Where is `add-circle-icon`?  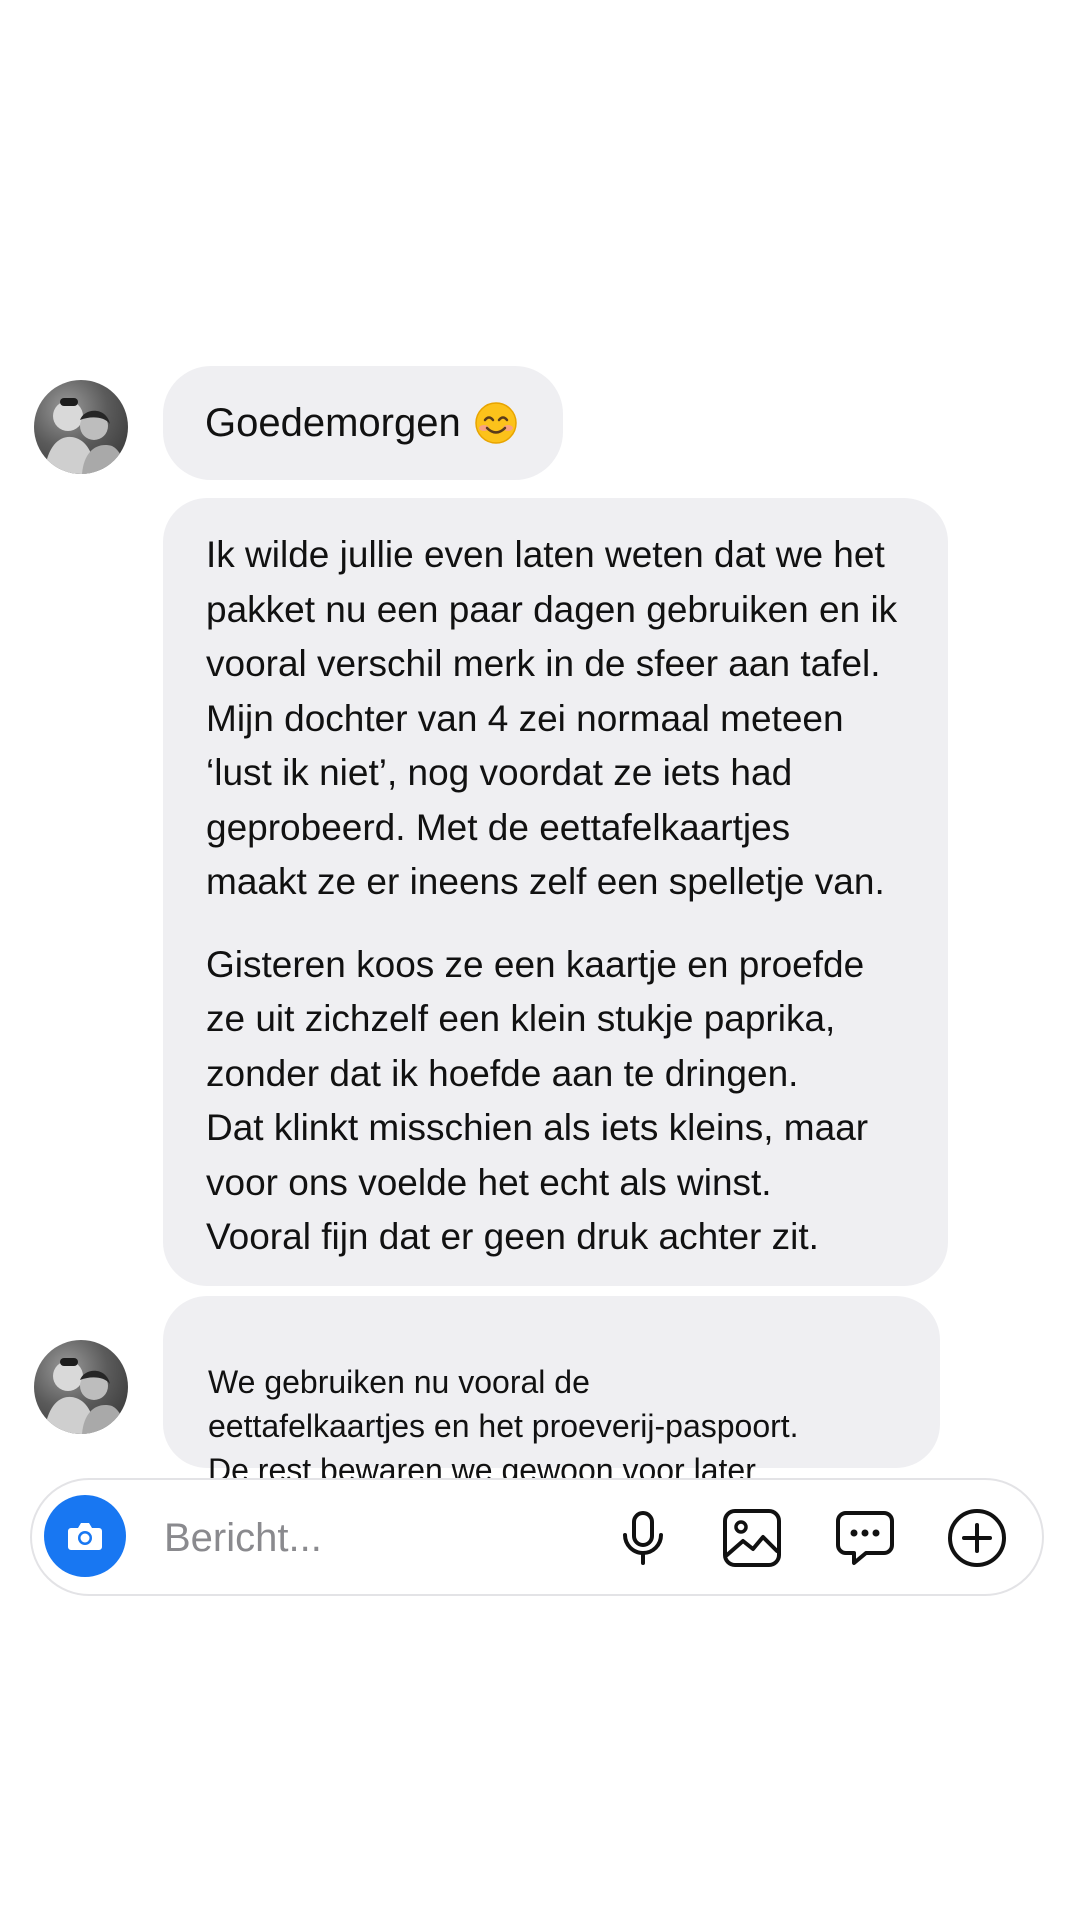 add-circle-icon is located at coordinates (977, 1538).